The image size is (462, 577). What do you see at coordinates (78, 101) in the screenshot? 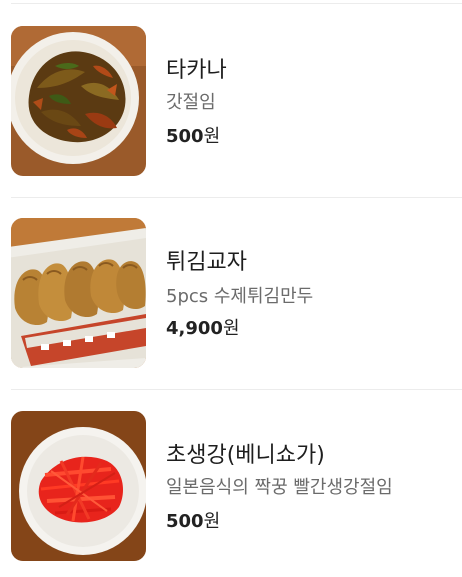
I see `takana-dish-image` at bounding box center [78, 101].